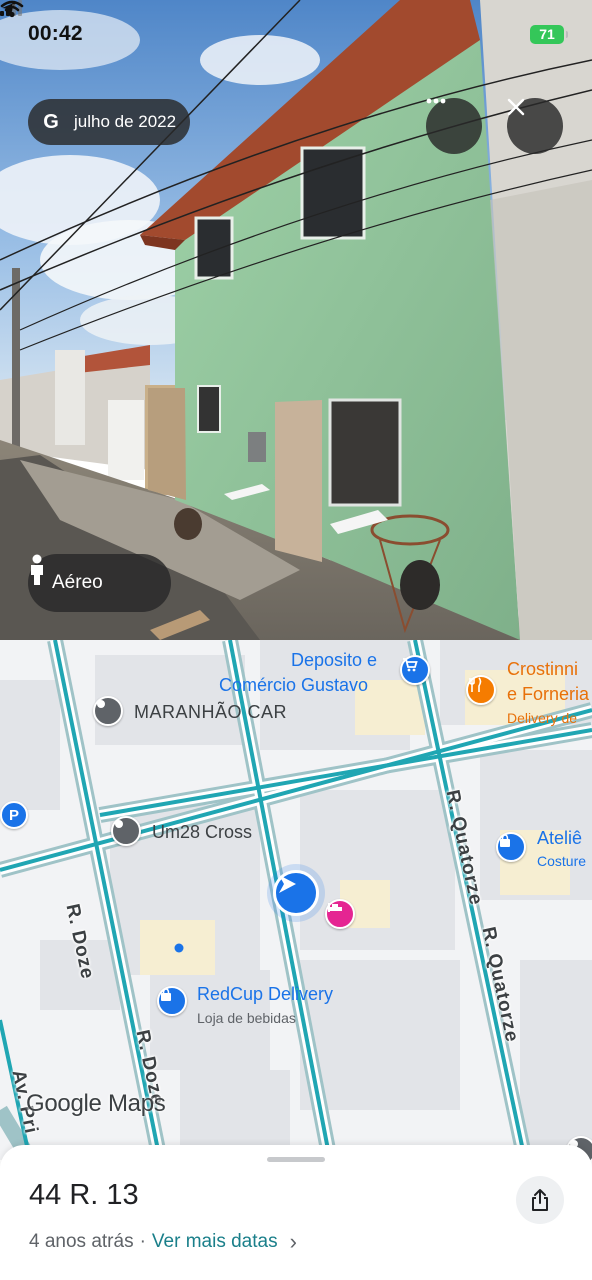 The image size is (592, 1280). I want to click on drag-handle, so click(296, 1159).